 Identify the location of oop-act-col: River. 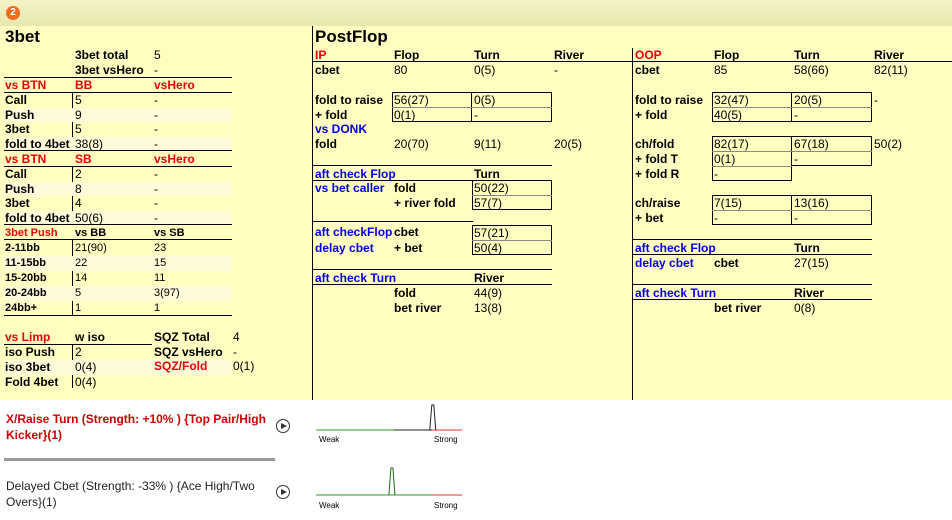
(809, 293).